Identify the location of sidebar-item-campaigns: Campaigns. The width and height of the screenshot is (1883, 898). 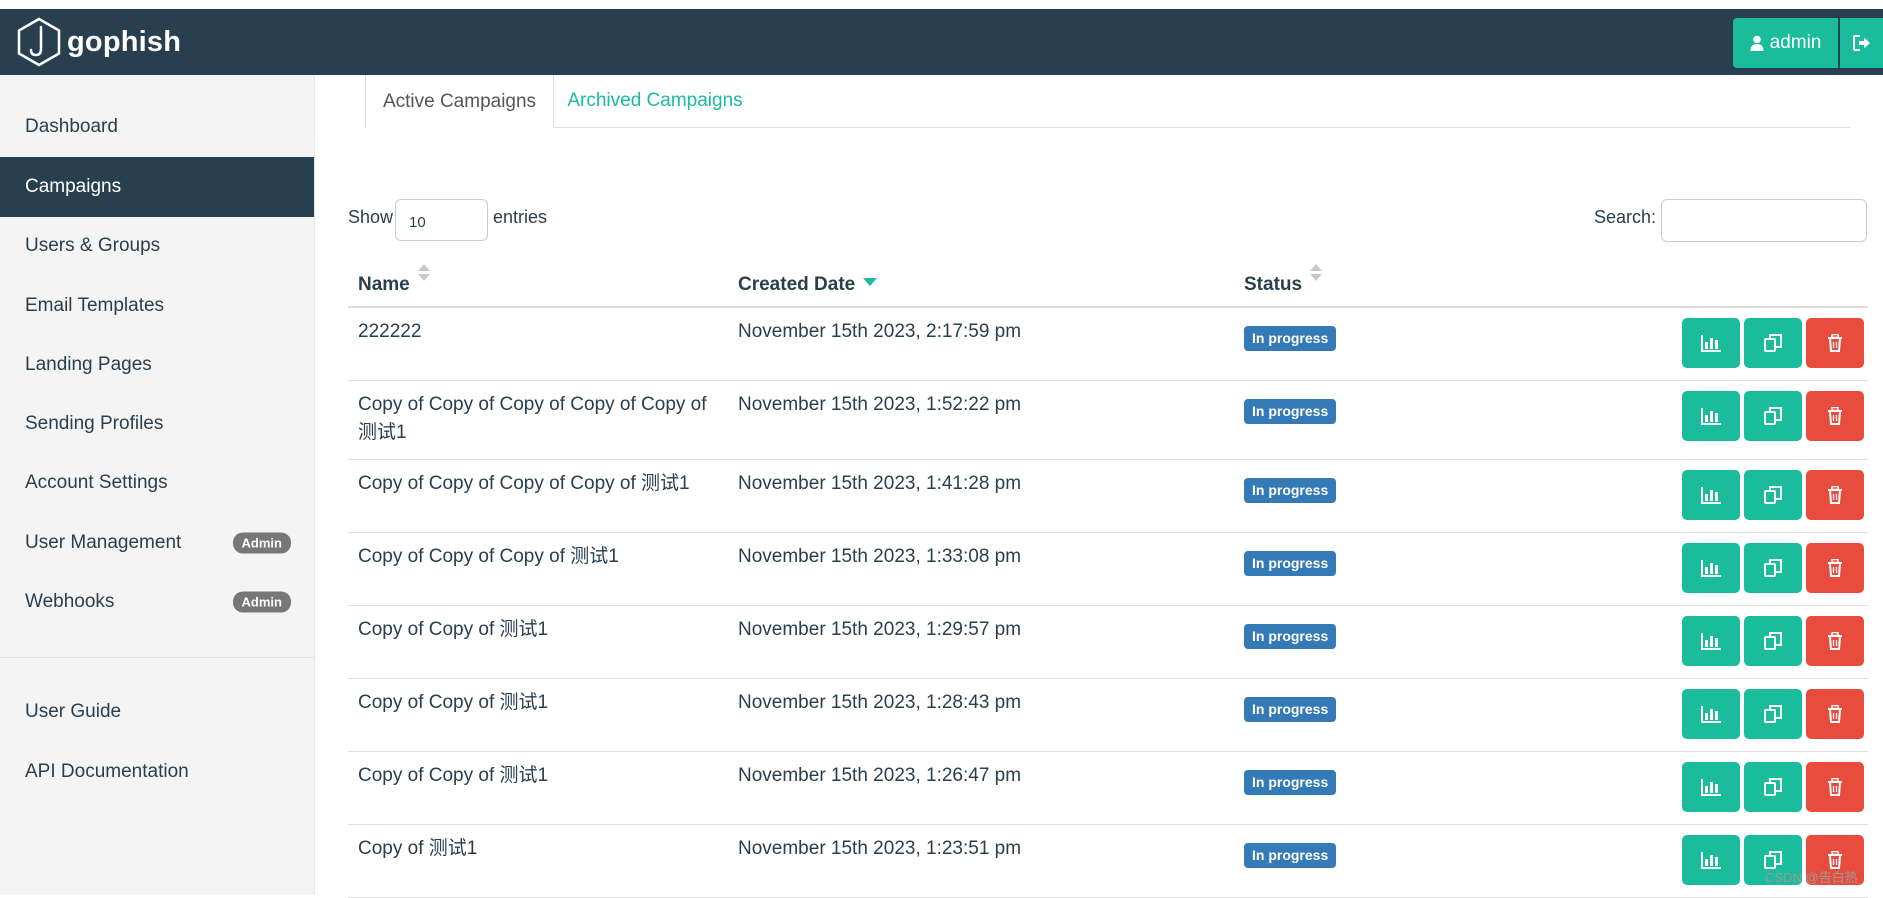
(157, 187).